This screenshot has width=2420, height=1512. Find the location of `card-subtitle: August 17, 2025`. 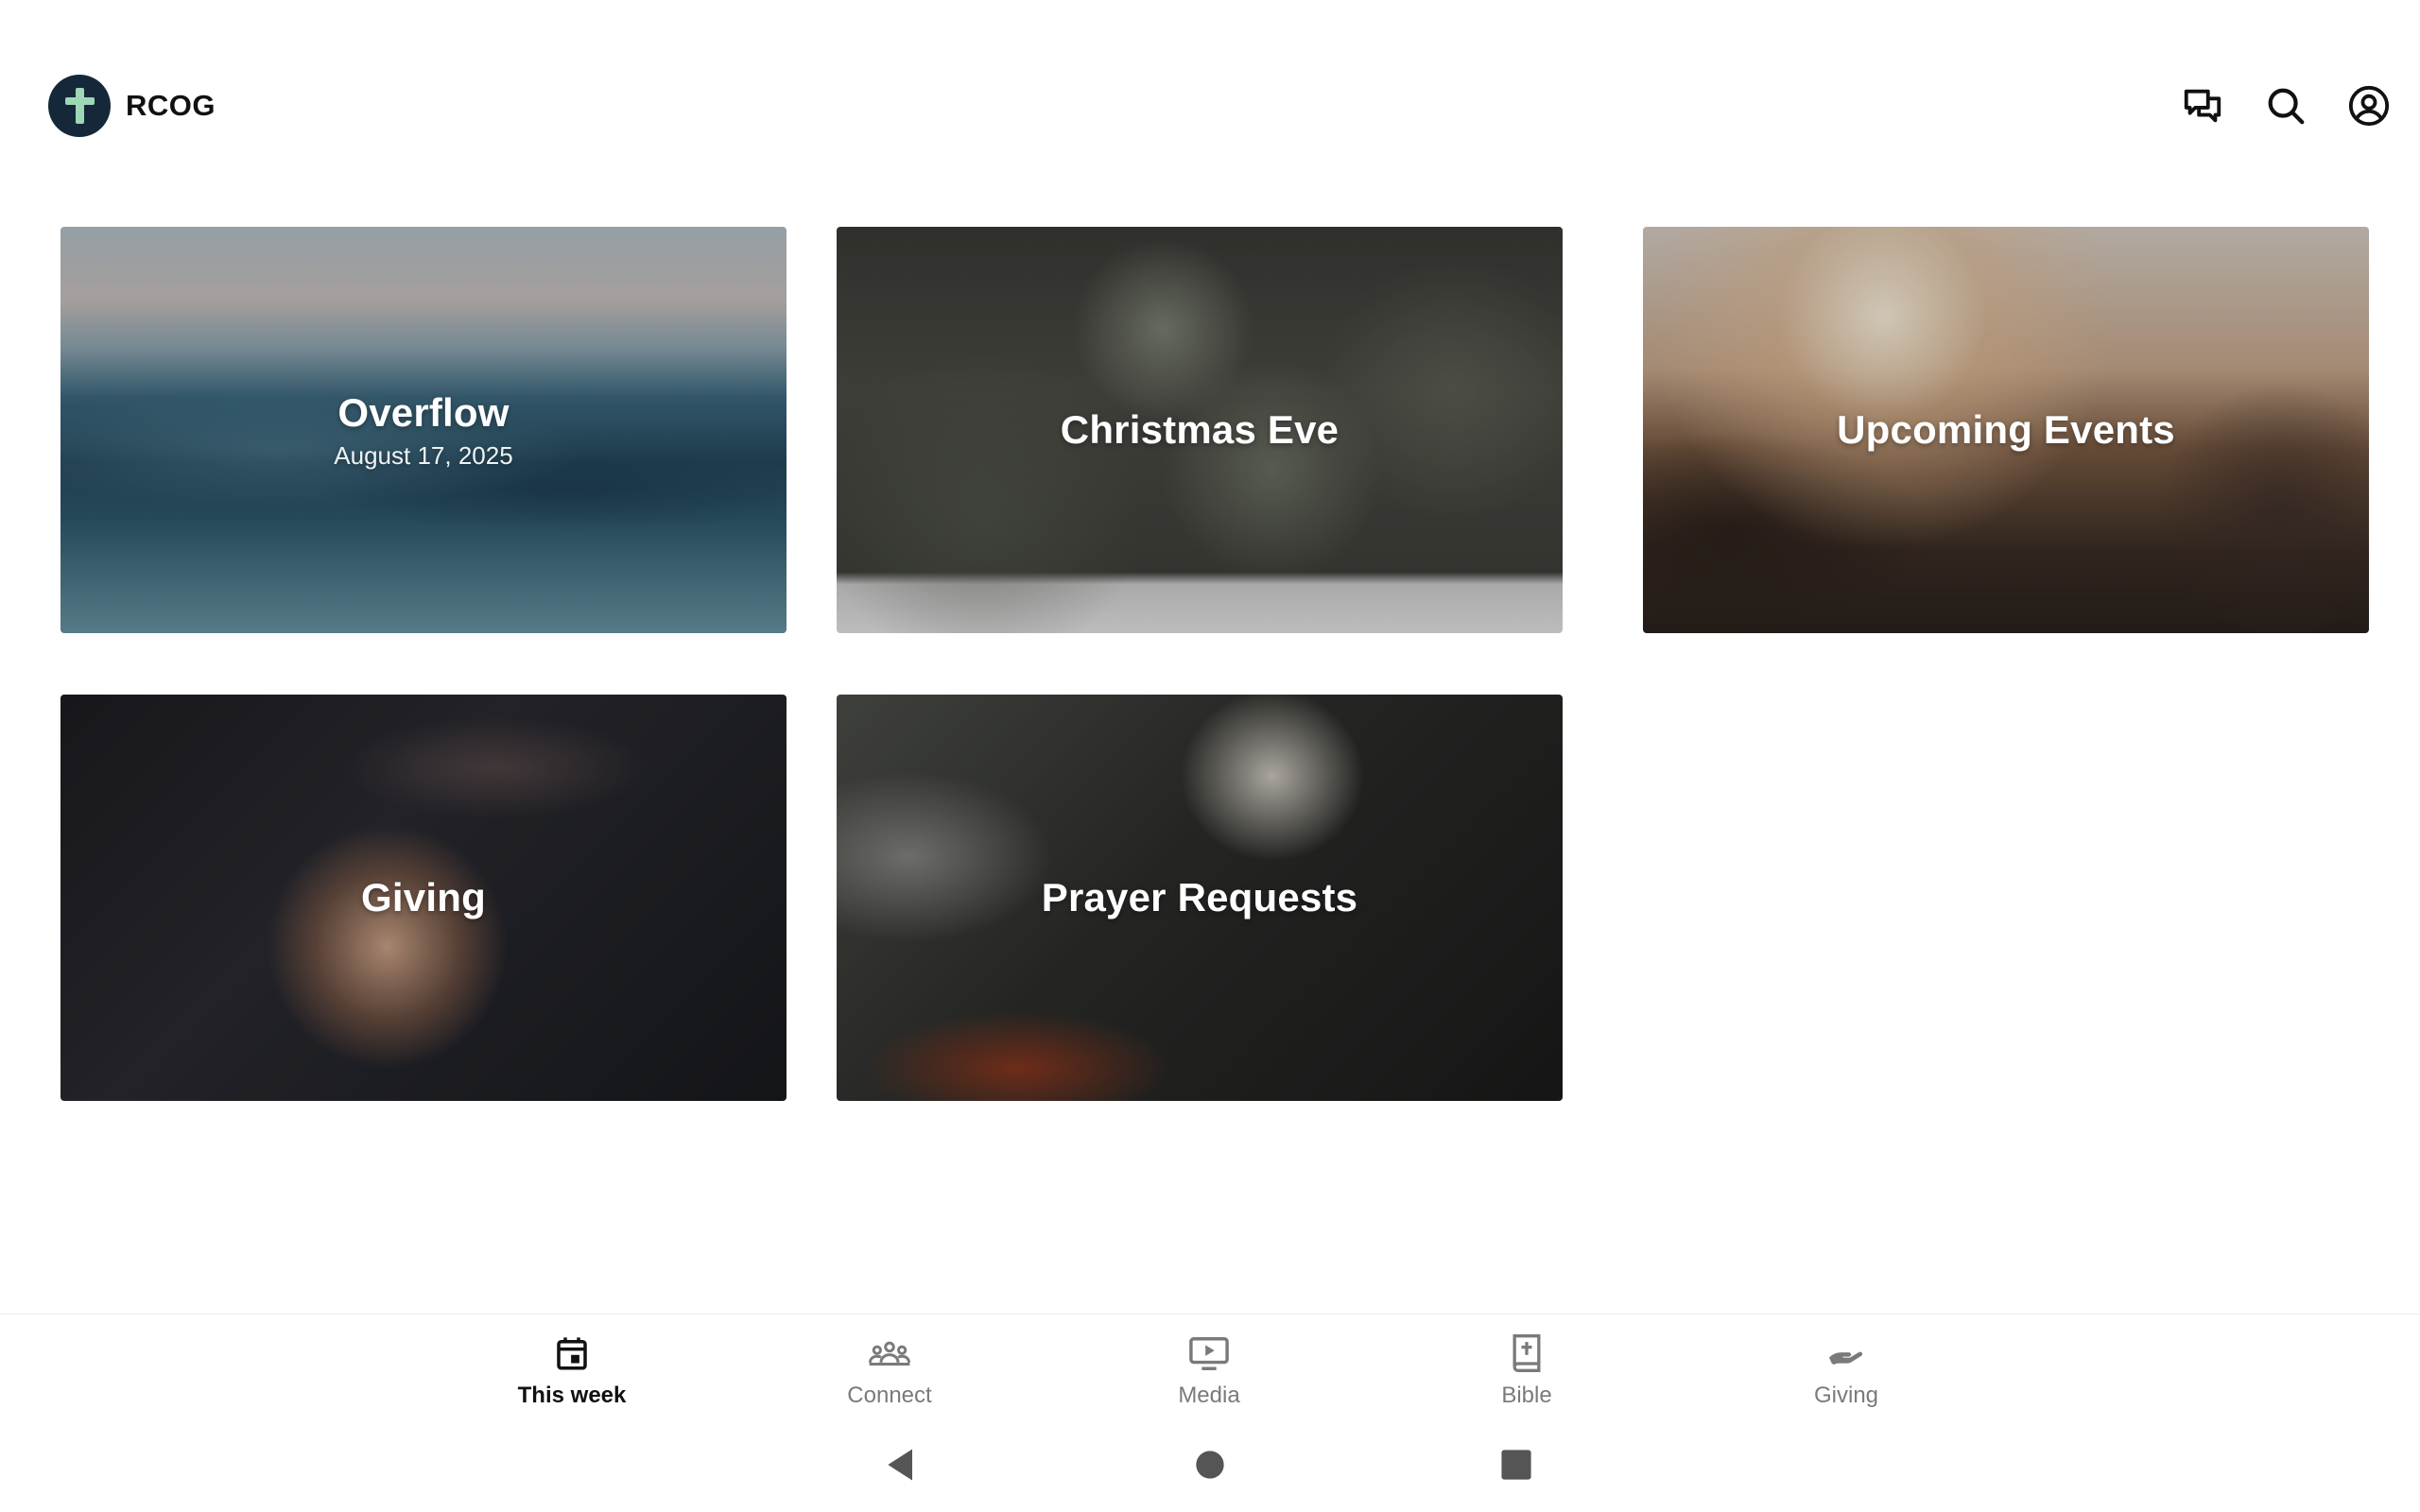

card-subtitle: August 17, 2025 is located at coordinates (423, 455).